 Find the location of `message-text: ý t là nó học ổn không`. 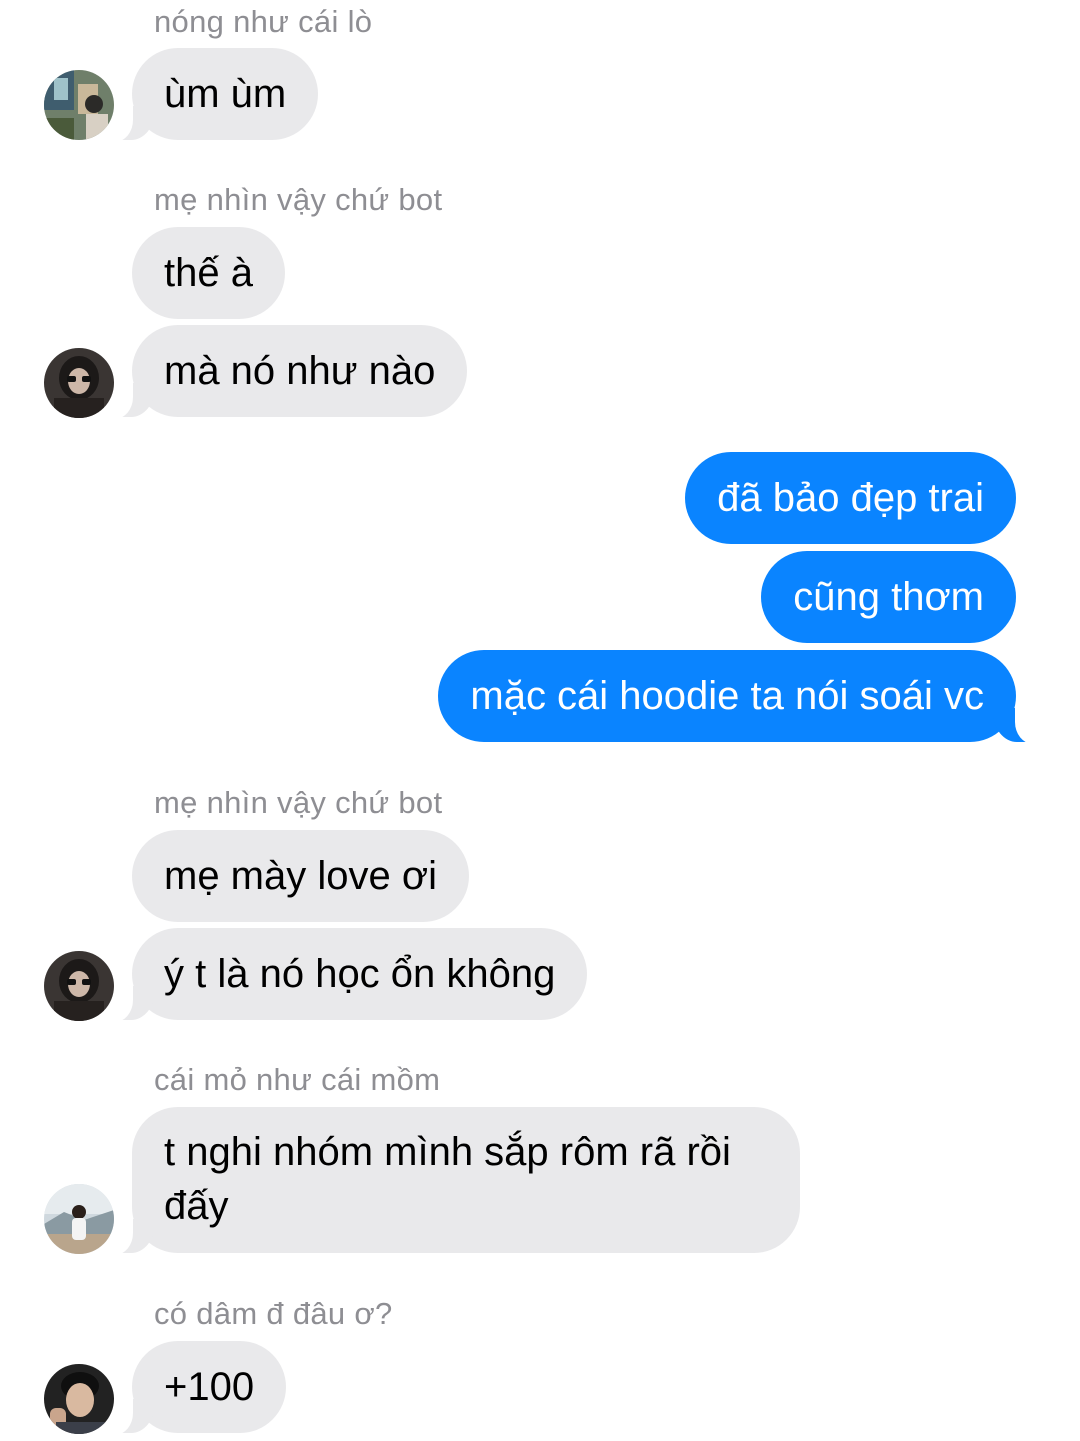

message-text: ý t là nó học ổn không is located at coordinates (360, 974).